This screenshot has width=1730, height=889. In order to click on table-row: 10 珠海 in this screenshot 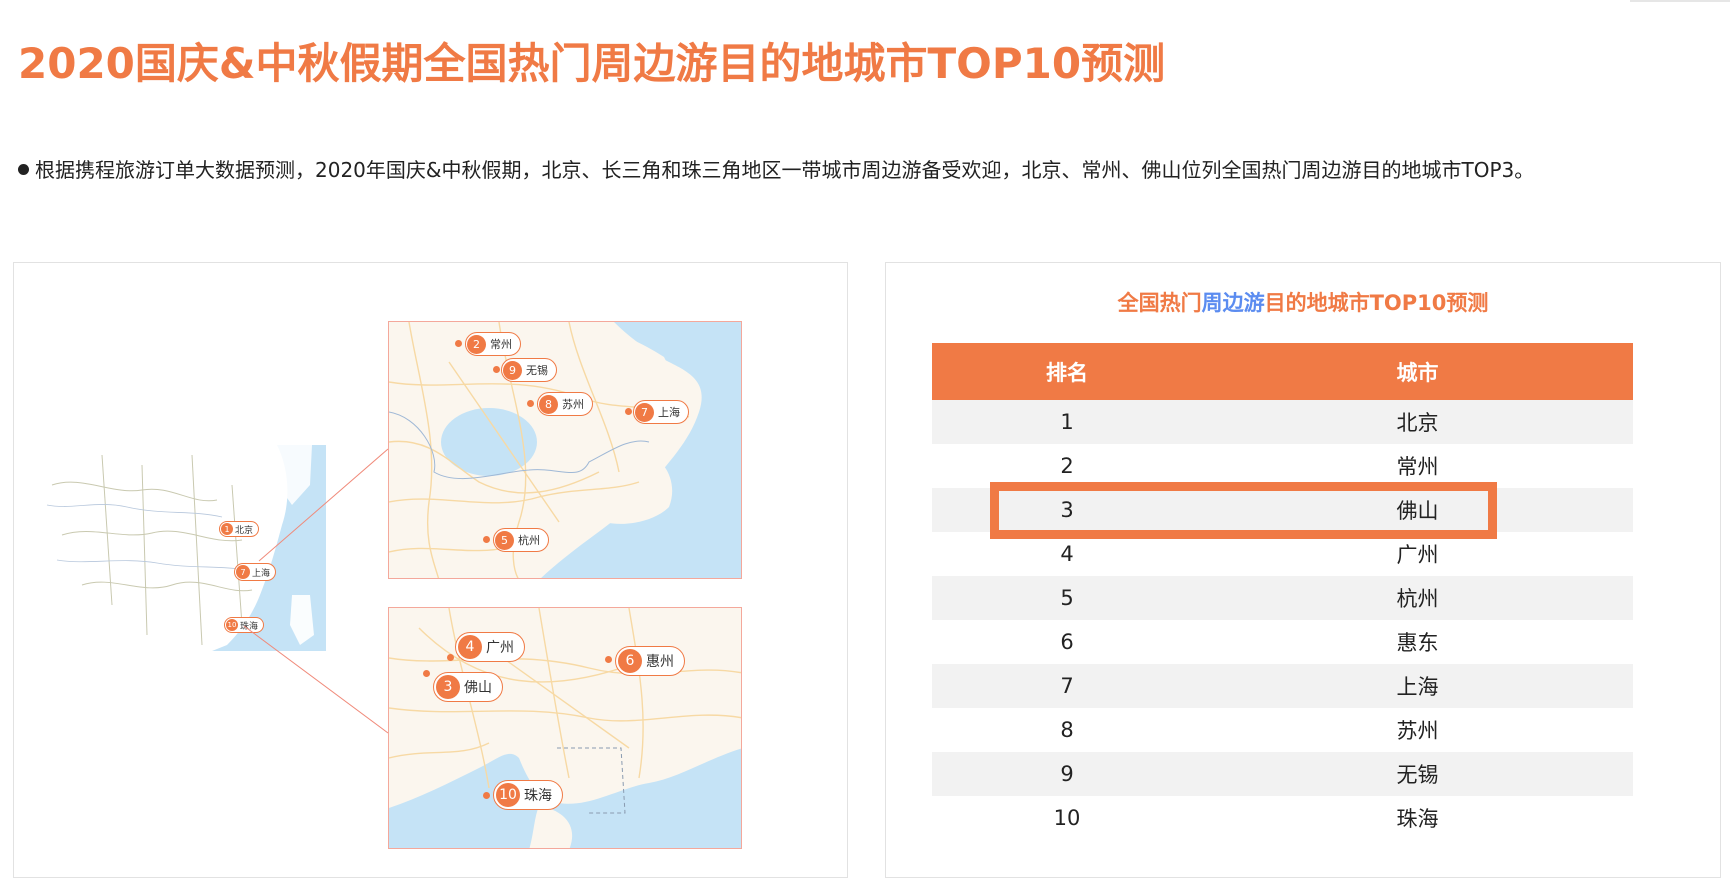, I will do `click(1282, 818)`.